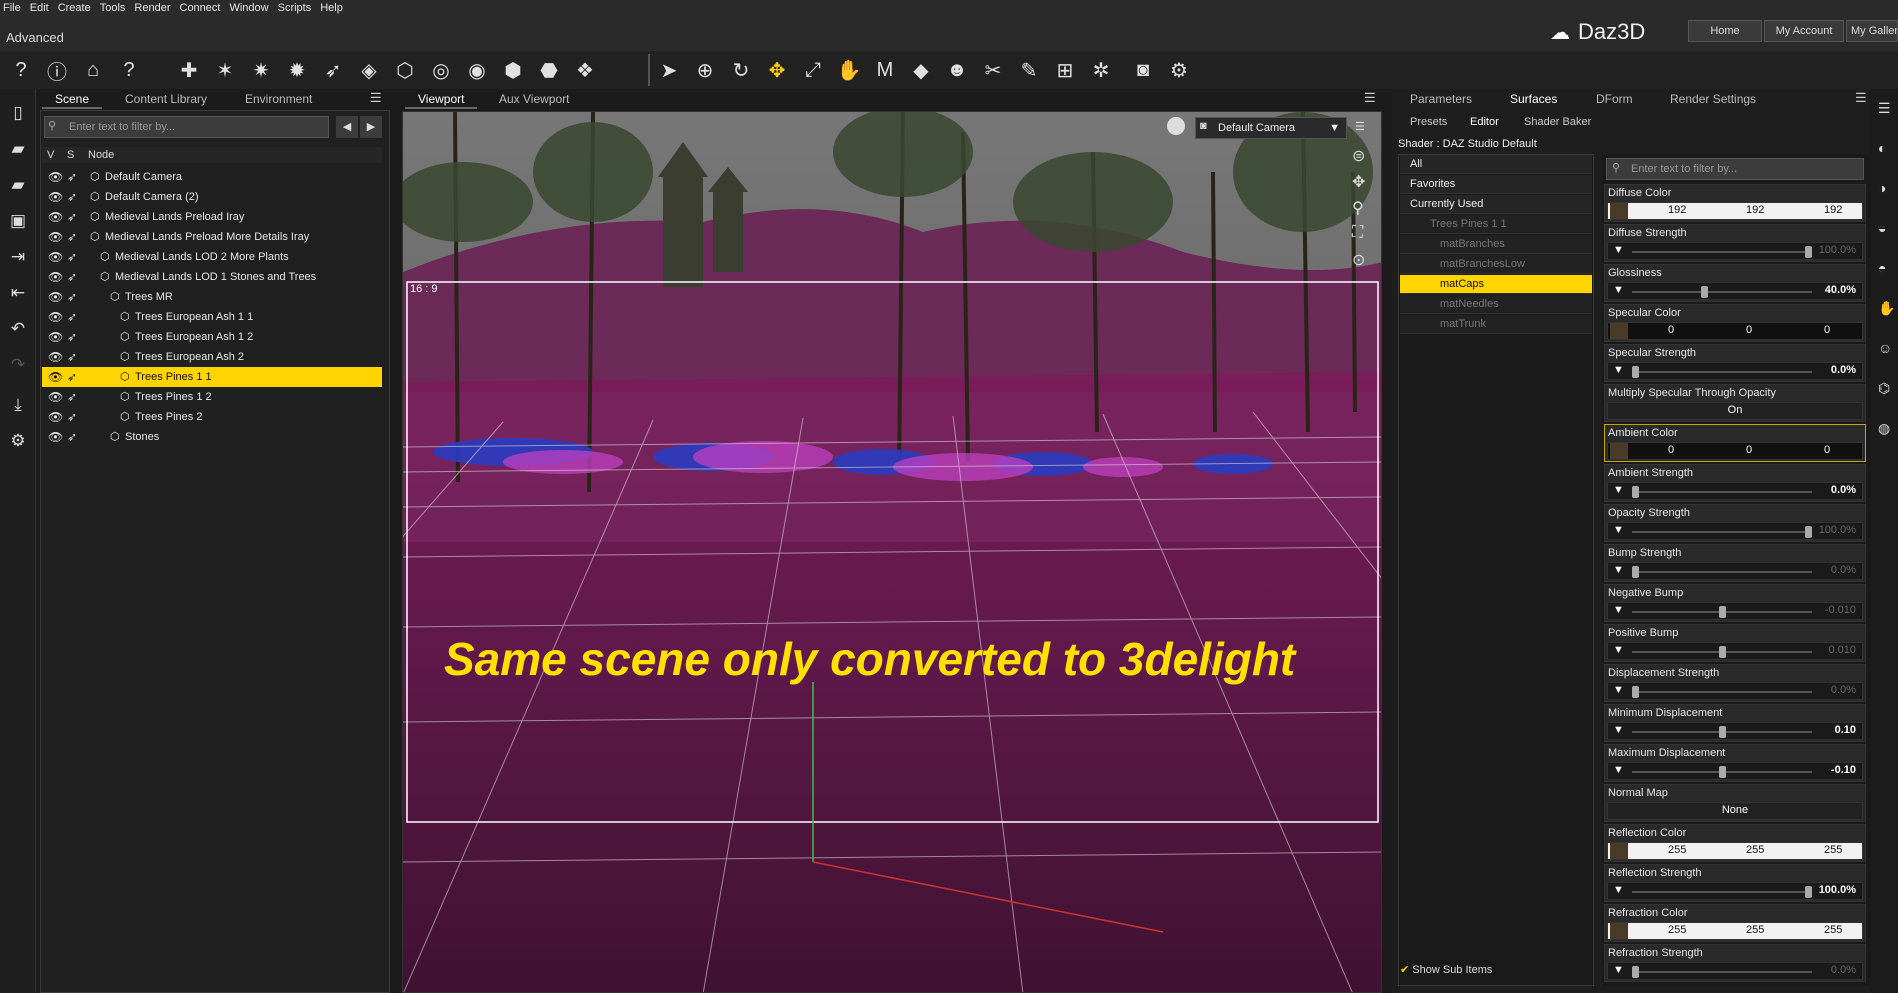  What do you see at coordinates (1496, 224) in the screenshot?
I see `surface-root: Trees Pines 1 1` at bounding box center [1496, 224].